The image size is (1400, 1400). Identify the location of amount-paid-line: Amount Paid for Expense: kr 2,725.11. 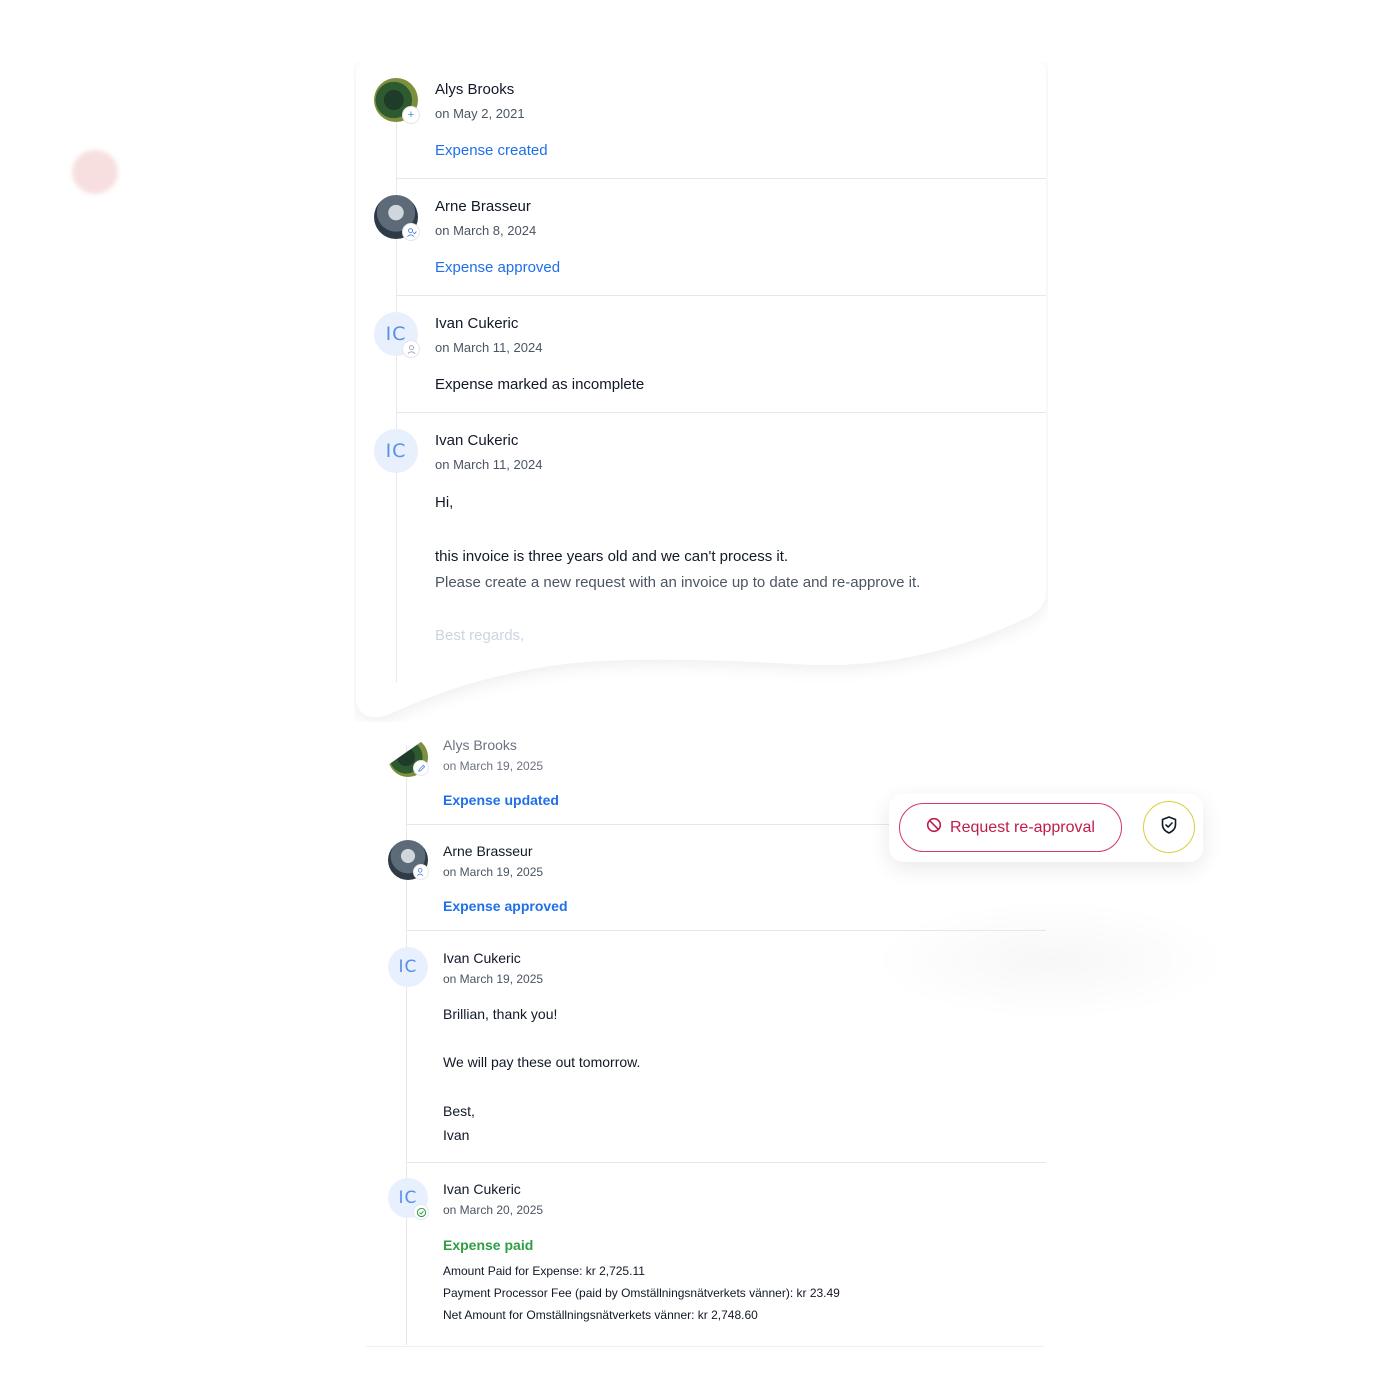
(544, 1271).